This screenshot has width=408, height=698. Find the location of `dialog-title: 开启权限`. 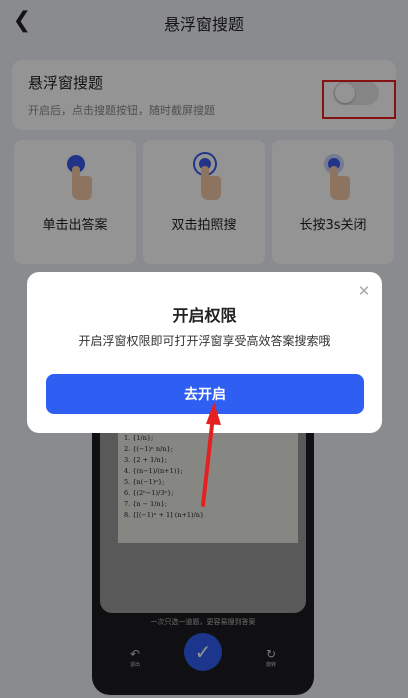

dialog-title: 开启权限 is located at coordinates (204, 315).